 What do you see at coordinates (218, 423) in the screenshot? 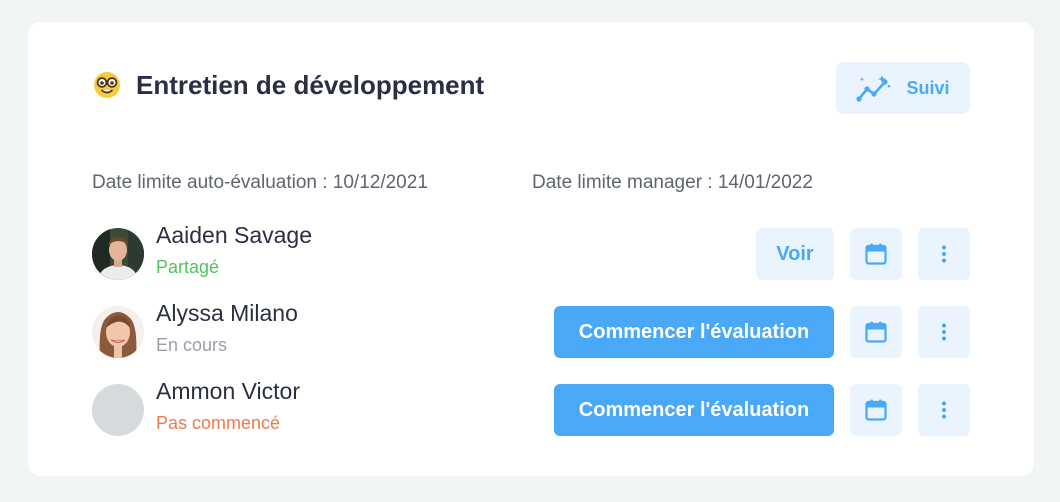
I see `status-badge: Pas commencé` at bounding box center [218, 423].